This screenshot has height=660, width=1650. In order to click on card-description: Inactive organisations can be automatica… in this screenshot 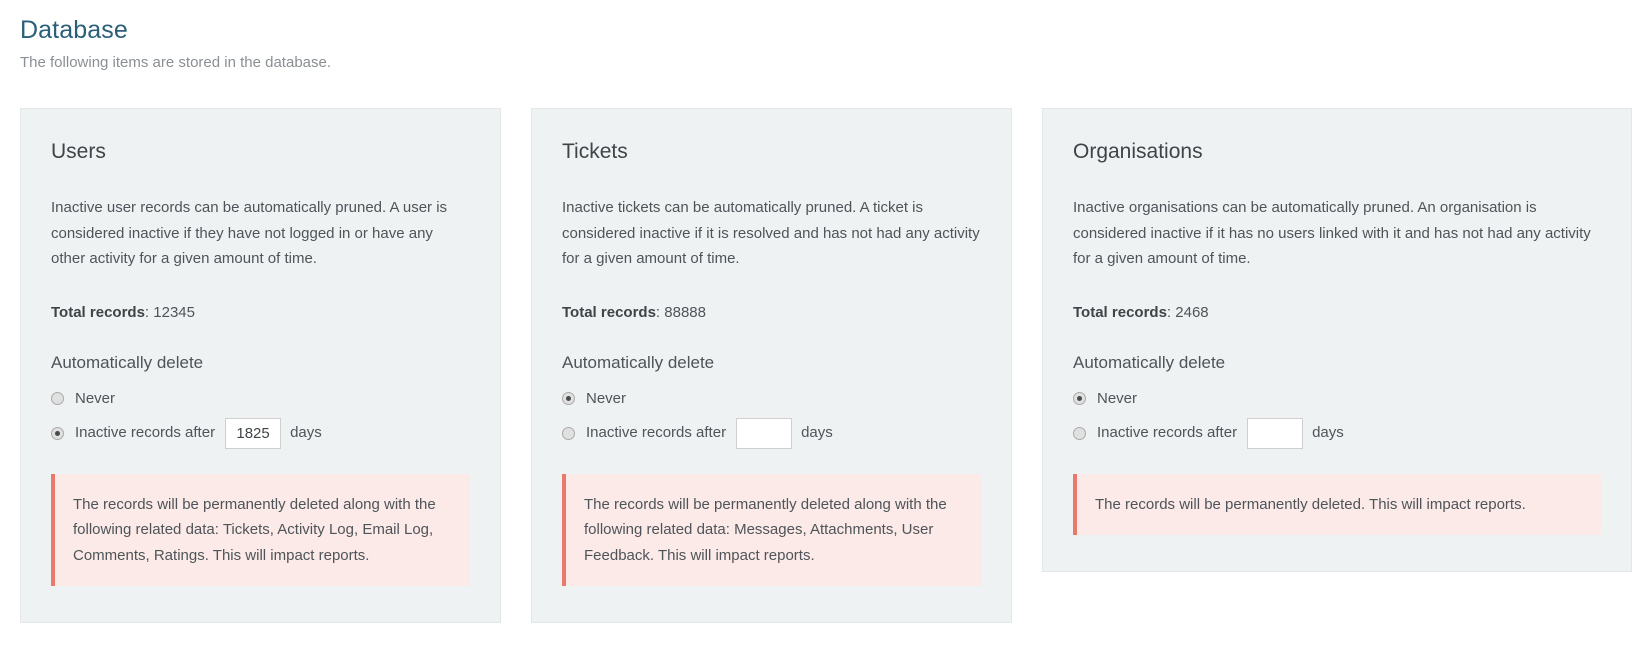, I will do `click(1332, 233)`.